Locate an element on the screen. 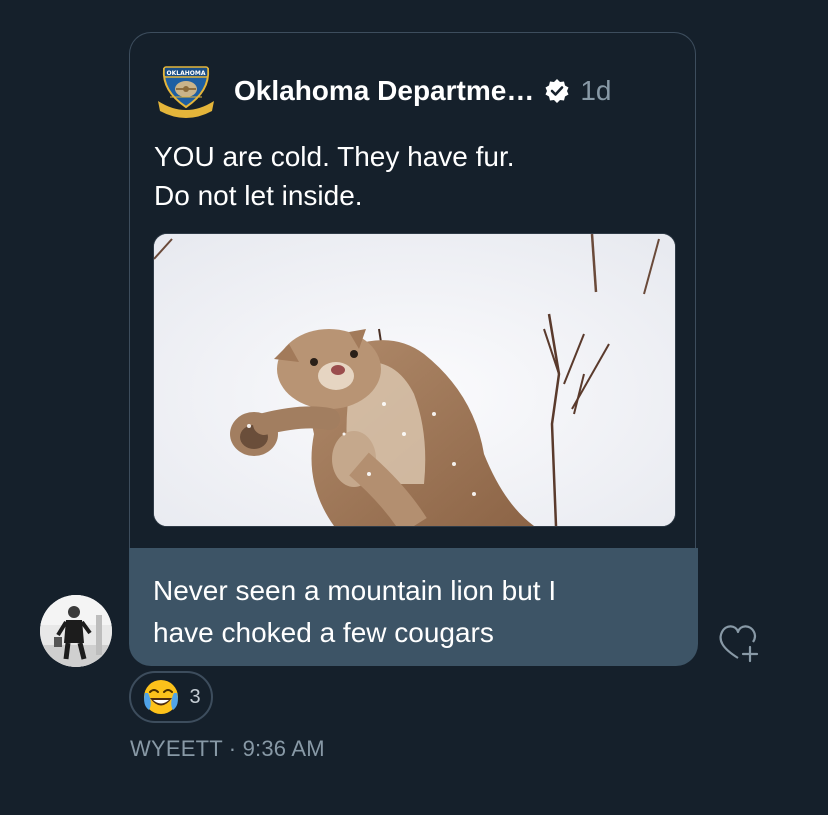 Image resolution: width=828 pixels, height=815 pixels. sender-avatar is located at coordinates (76, 631).